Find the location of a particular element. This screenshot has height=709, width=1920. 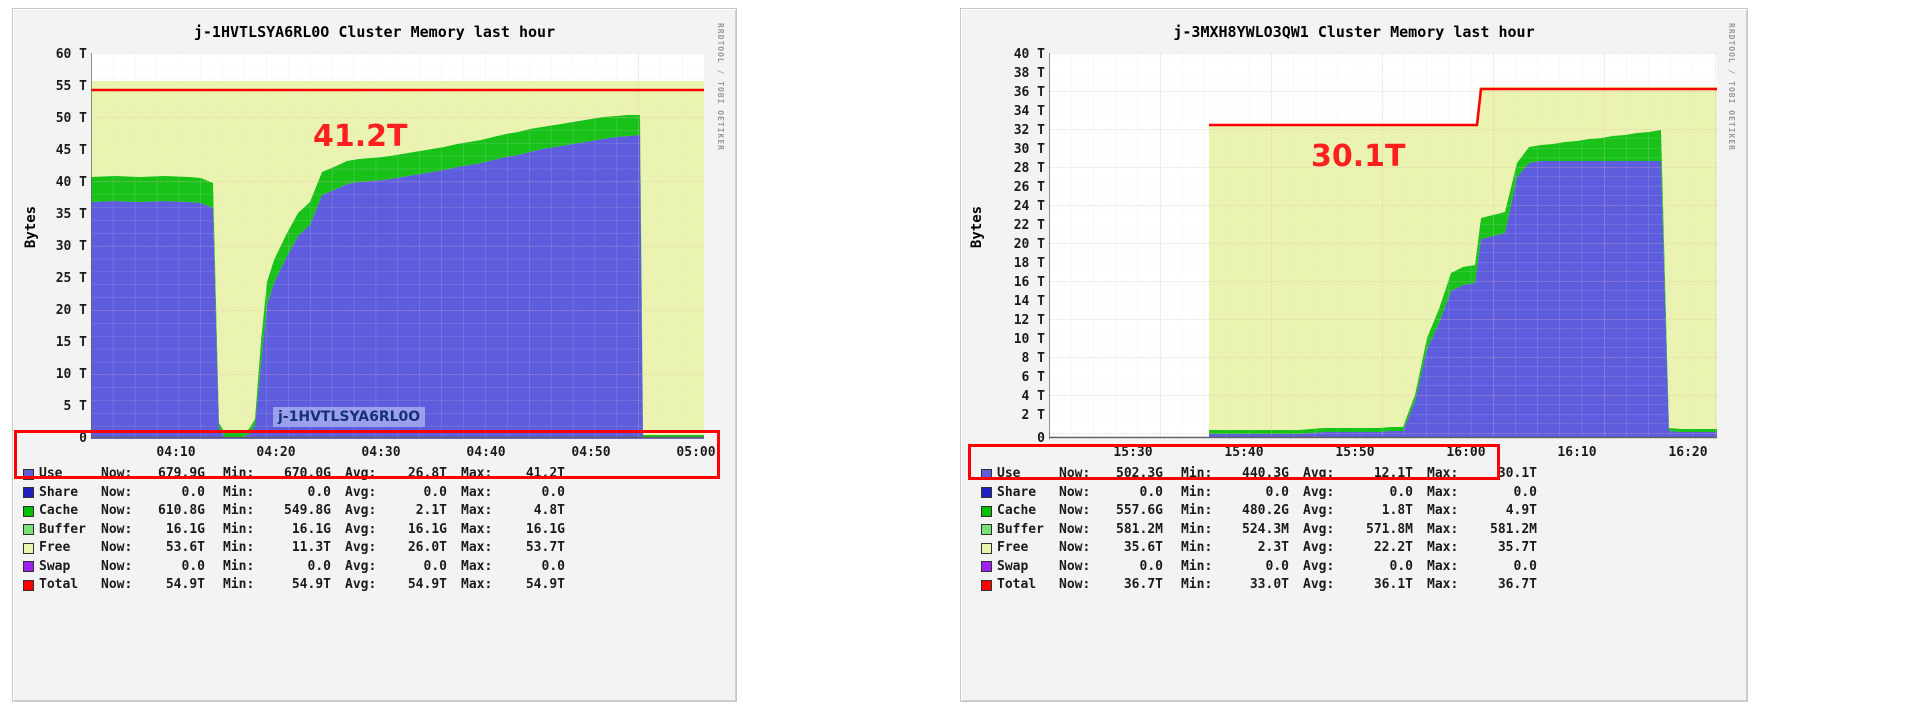

legend-label: Free is located at coordinates (55, 547).